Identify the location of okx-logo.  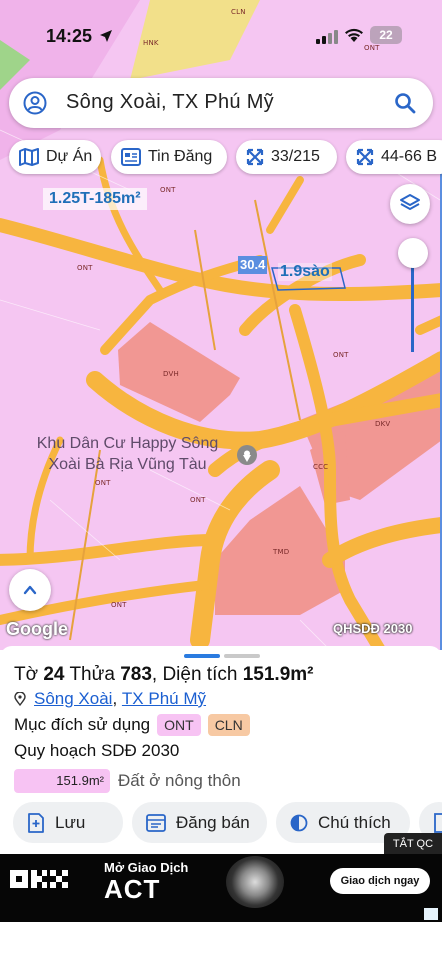
(39, 879).